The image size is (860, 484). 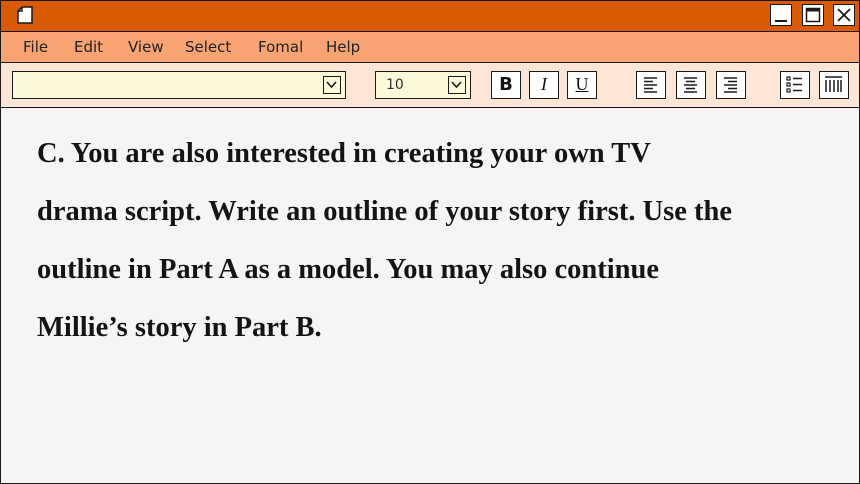 What do you see at coordinates (544, 85) in the screenshot?
I see `italic-button: I` at bounding box center [544, 85].